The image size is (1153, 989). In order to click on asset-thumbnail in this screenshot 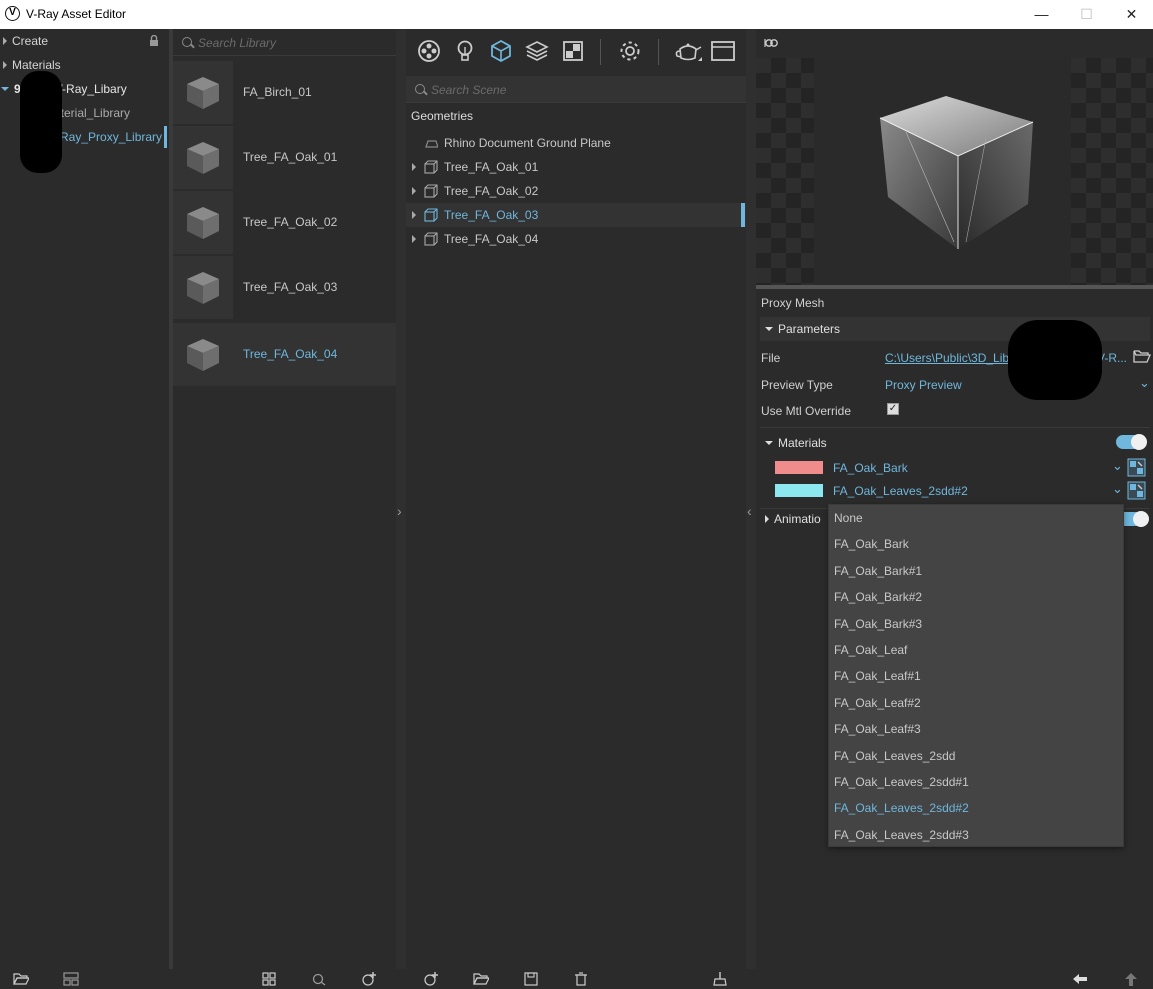, I will do `click(203, 222)`.